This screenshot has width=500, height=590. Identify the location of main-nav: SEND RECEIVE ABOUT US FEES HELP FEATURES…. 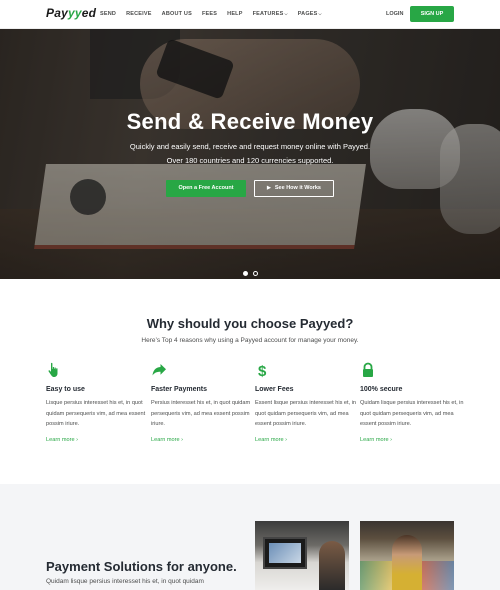
(216, 14).